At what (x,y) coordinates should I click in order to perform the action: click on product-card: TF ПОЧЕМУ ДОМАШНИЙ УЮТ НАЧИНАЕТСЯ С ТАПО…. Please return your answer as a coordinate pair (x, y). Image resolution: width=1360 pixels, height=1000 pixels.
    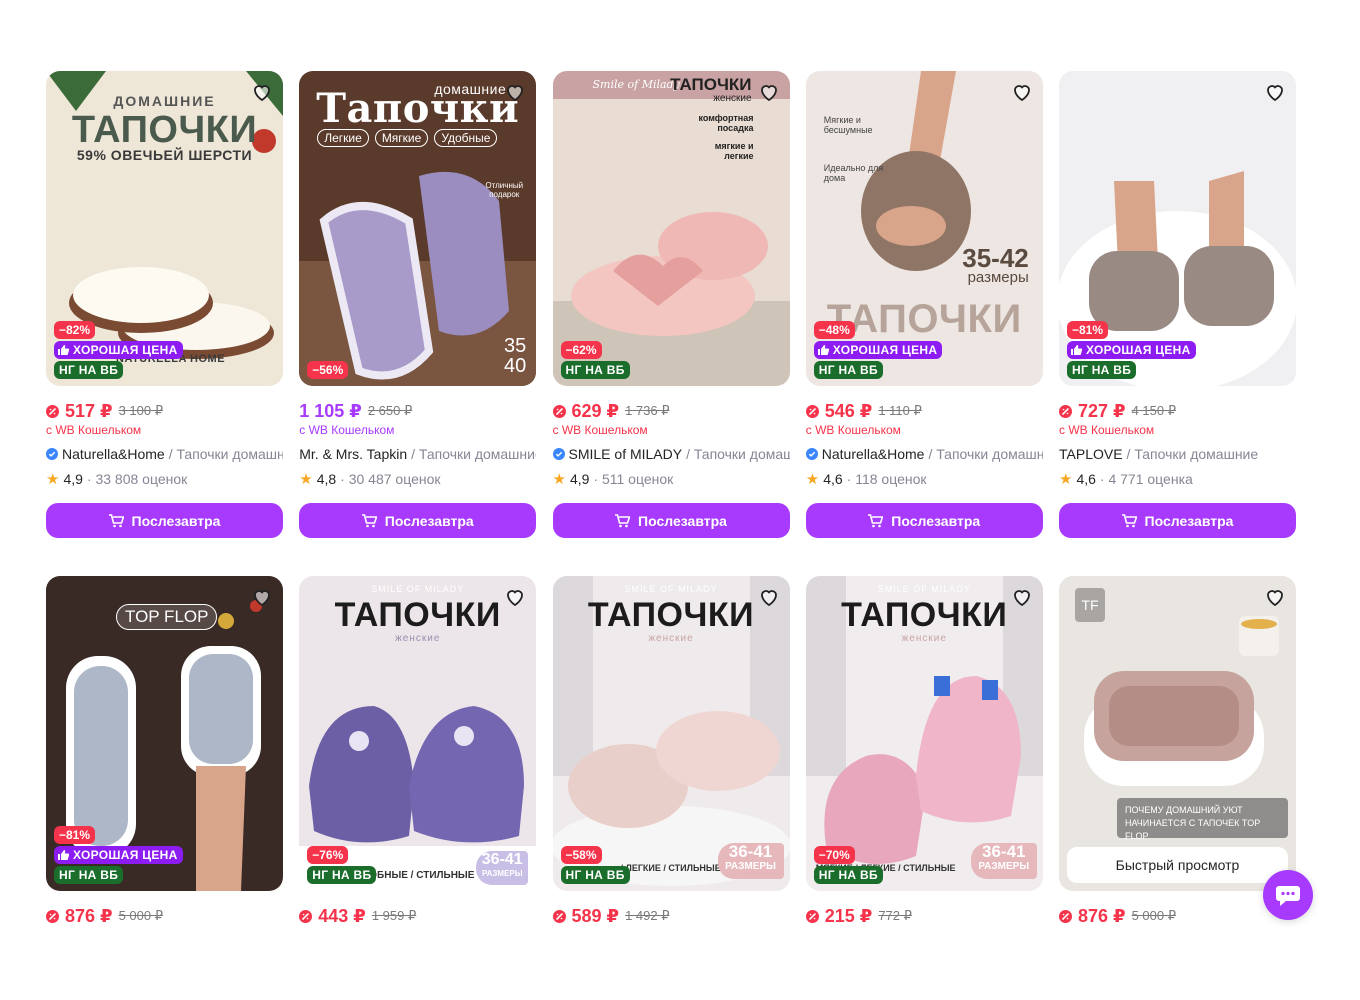
    Looking at the image, I should click on (1177, 756).